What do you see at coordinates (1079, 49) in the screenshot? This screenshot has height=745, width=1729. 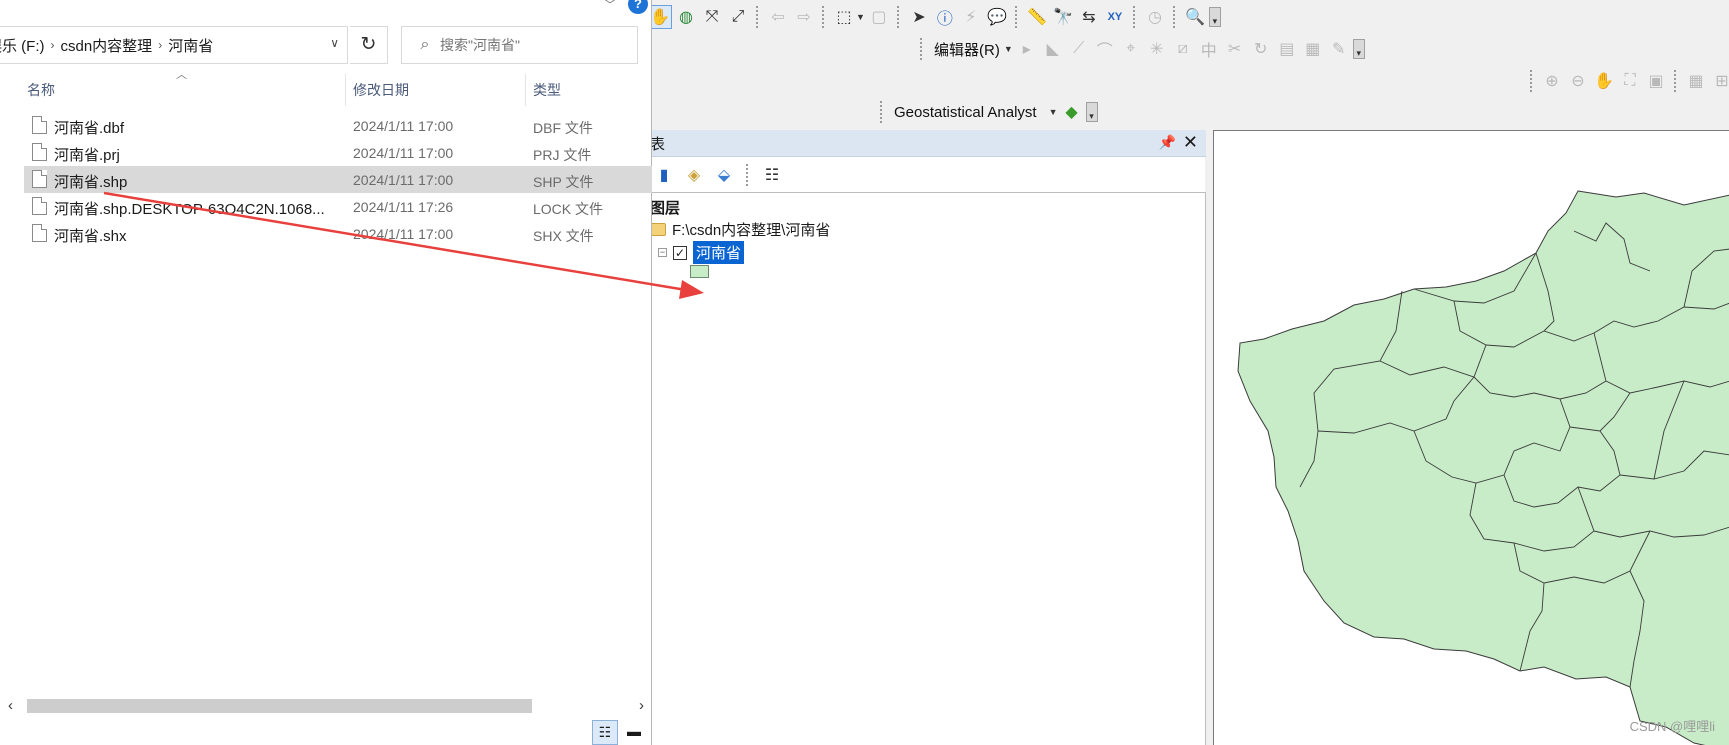 I see `straight-segment-icon: ⟋` at bounding box center [1079, 49].